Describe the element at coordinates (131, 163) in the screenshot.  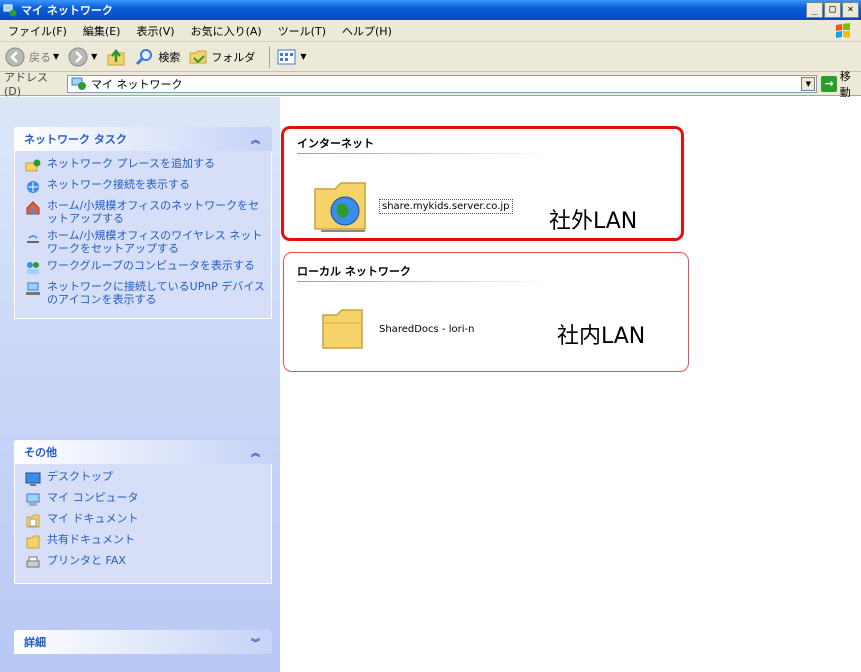
I see `task-label: ネットワーク プレースを追加する` at that location.